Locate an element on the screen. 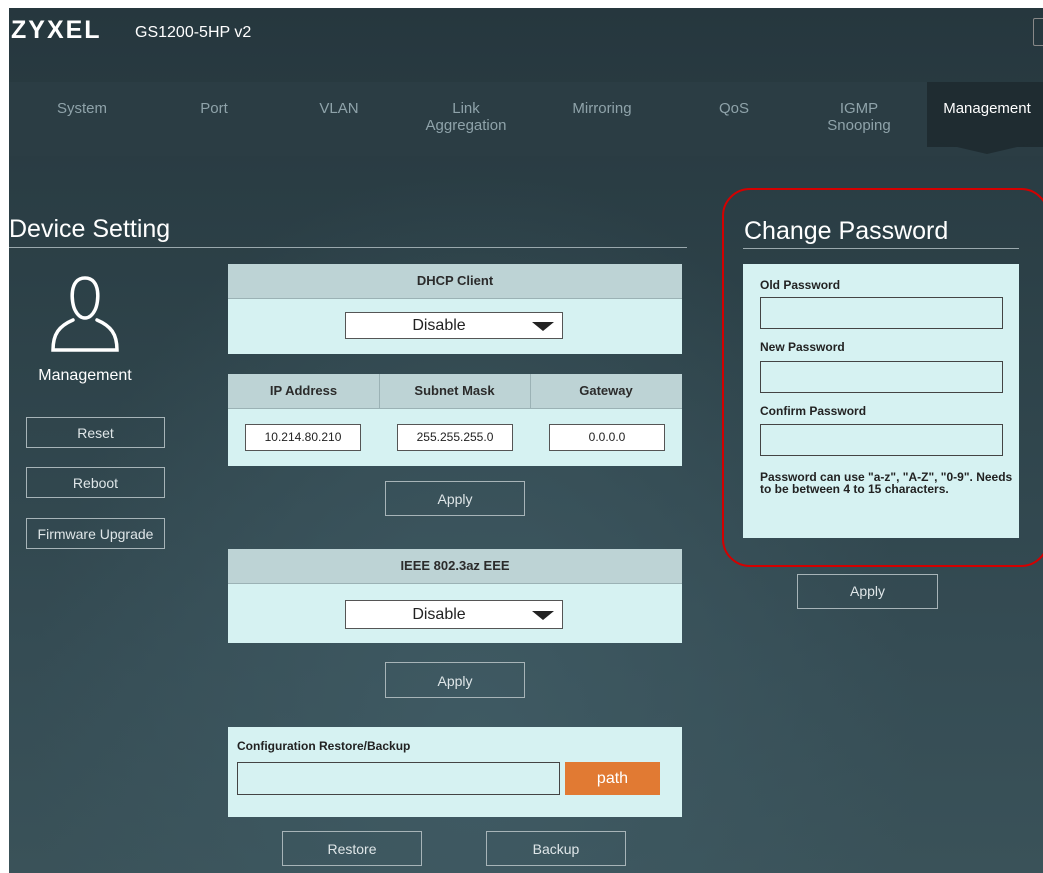 This screenshot has width=1043, height=873. tab-port: Port is located at coordinates (214, 108).